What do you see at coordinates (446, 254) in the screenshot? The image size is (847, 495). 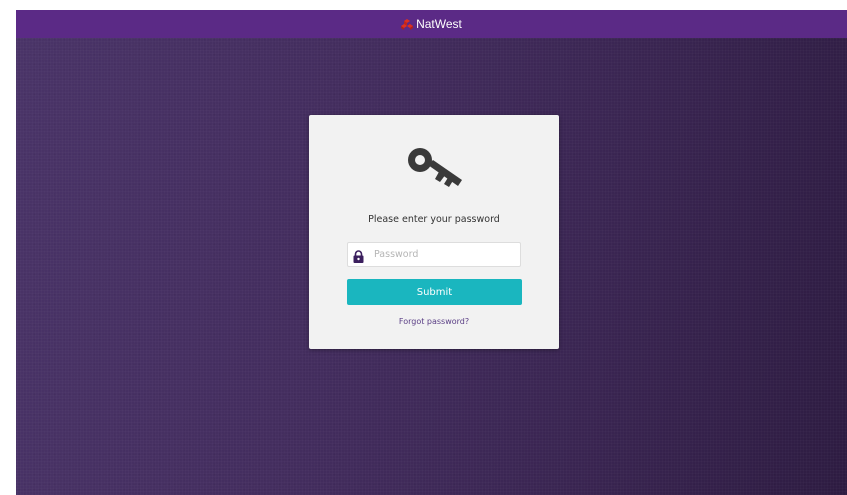 I see `password-input` at bounding box center [446, 254].